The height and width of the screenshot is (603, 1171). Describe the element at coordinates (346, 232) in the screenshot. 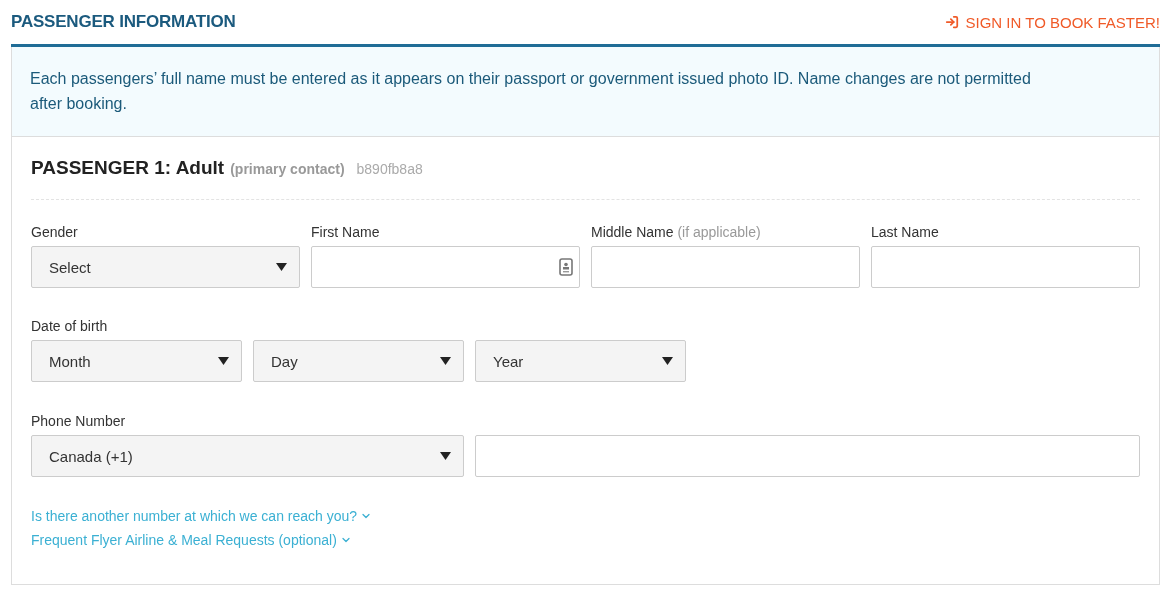

I see `field-label: First Name` at that location.